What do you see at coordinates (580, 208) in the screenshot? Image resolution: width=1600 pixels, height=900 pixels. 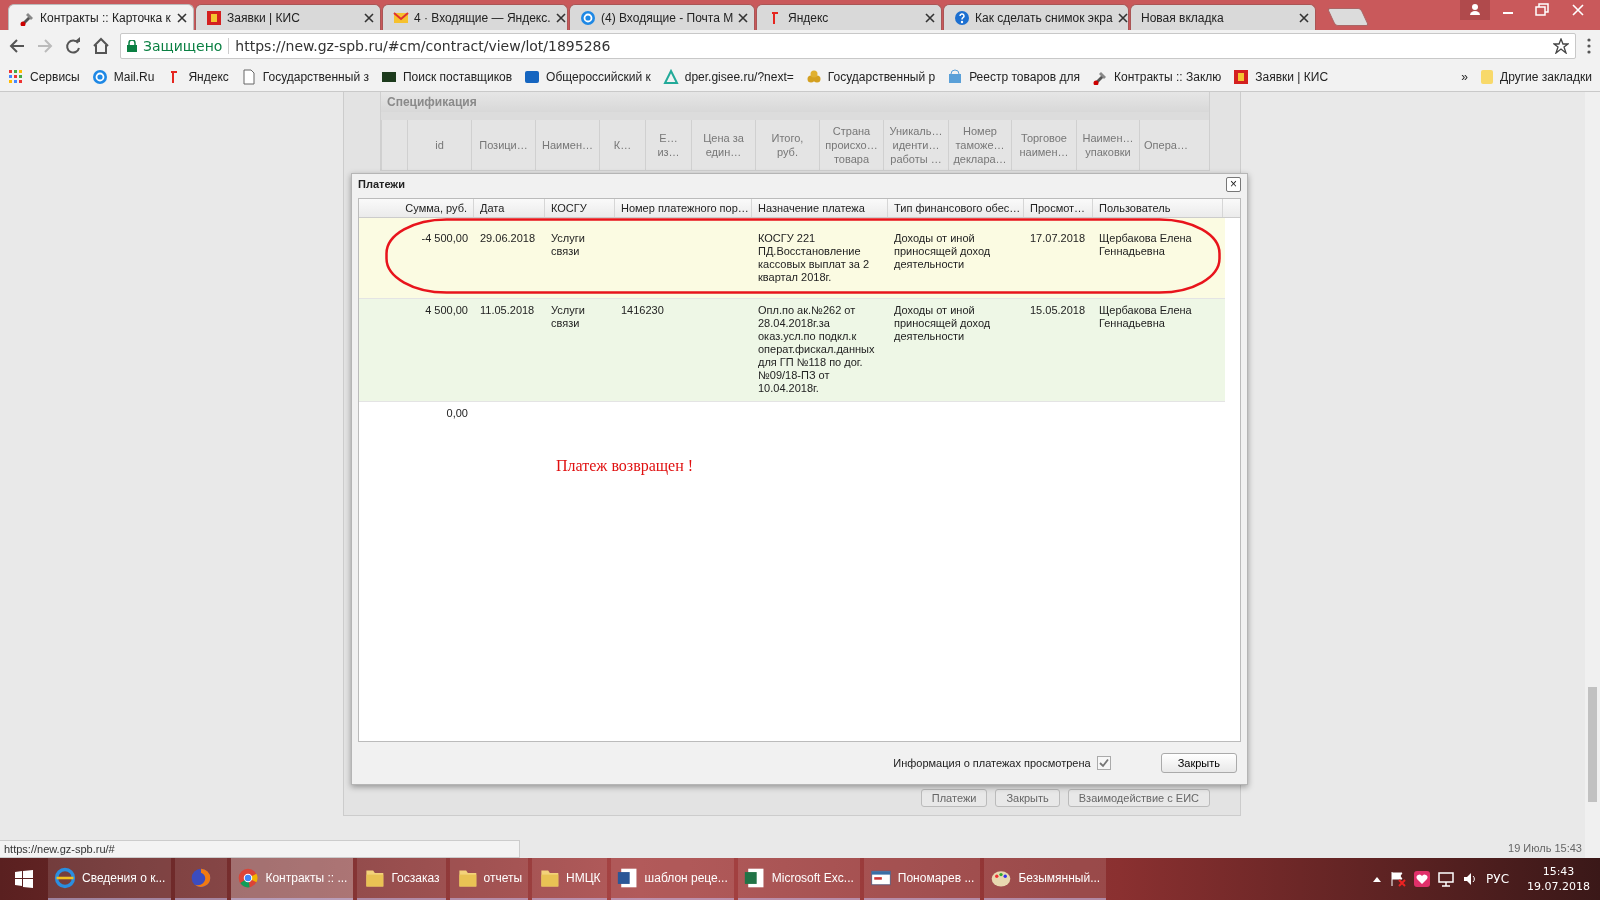 I see `column-header: КОСГУ` at bounding box center [580, 208].